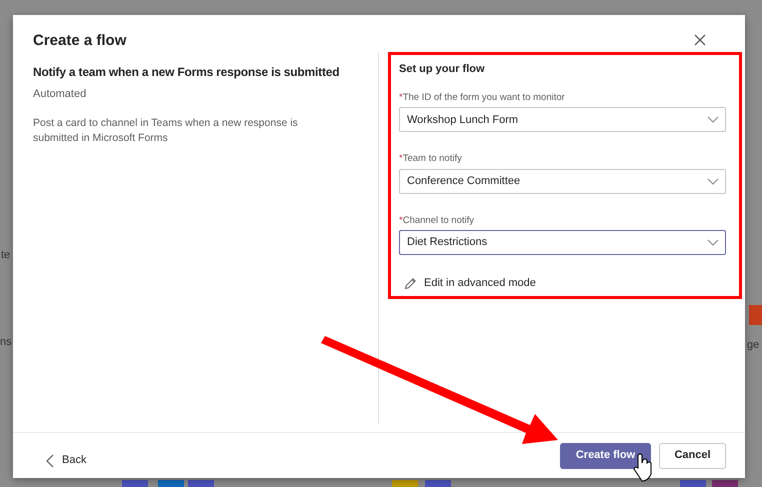 This screenshot has width=762, height=487. What do you see at coordinates (410, 283) in the screenshot?
I see `pencil-icon` at bounding box center [410, 283].